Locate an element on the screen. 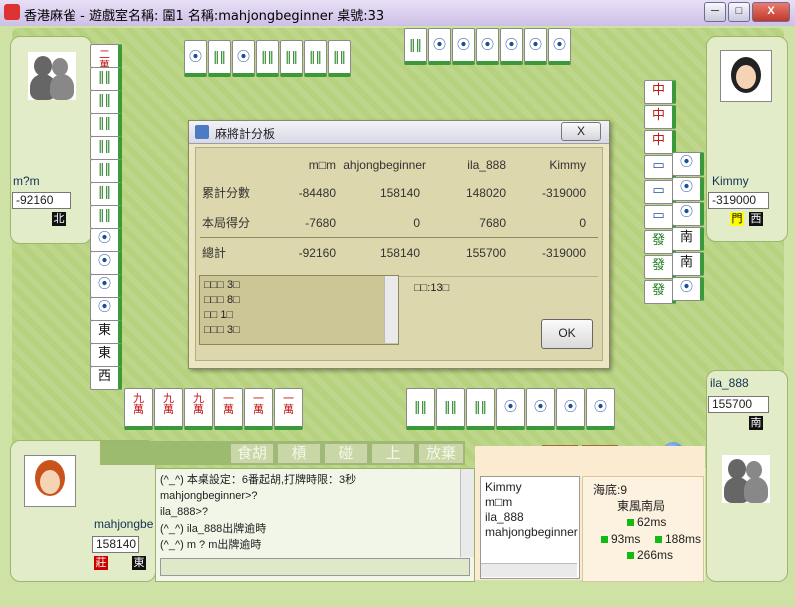 This screenshot has width=795, height=607. chat-line: ila_888>? is located at coordinates (184, 512).